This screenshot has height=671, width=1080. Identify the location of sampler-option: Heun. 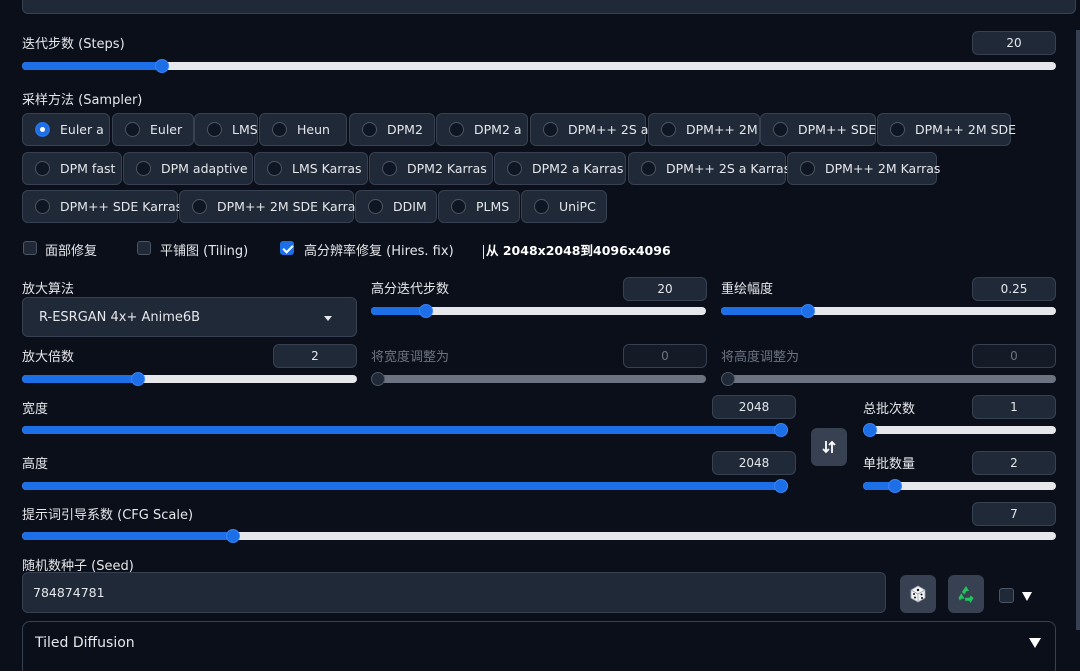
(303, 129).